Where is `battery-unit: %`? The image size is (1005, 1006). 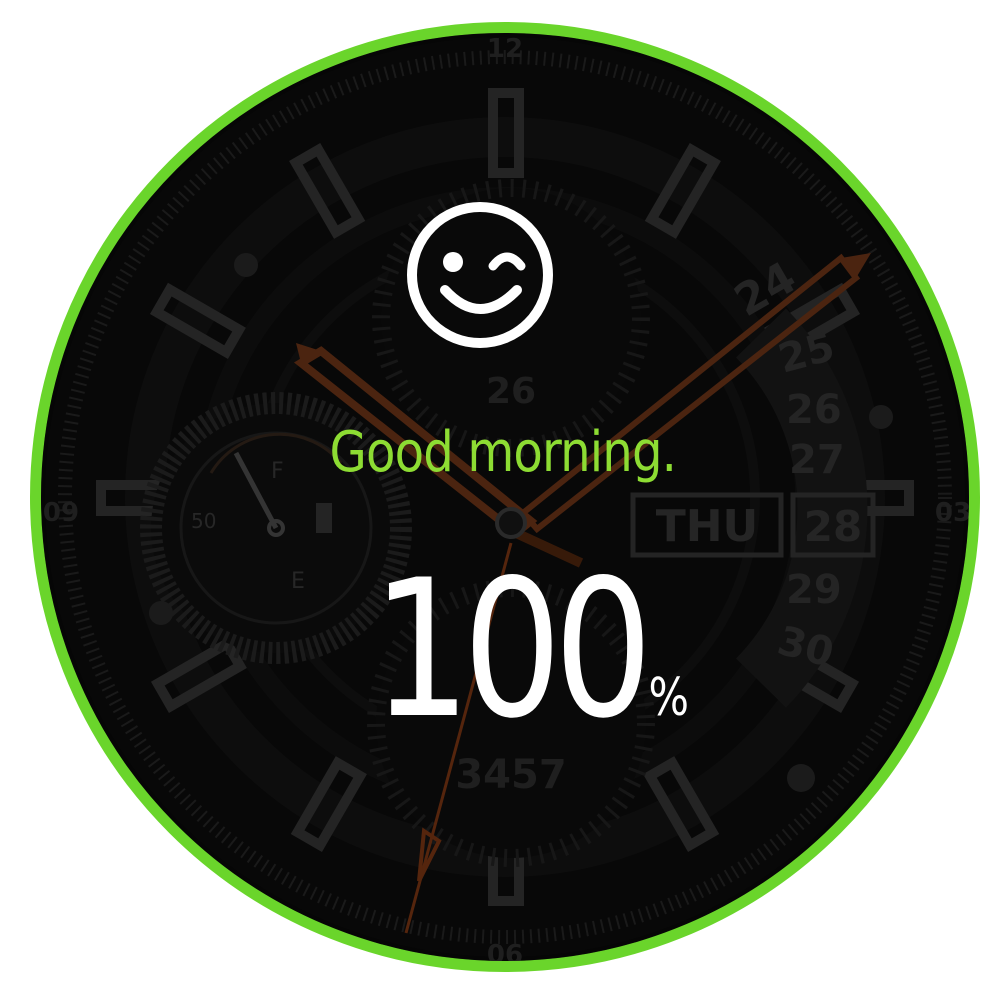 battery-unit: % is located at coordinates (668, 698).